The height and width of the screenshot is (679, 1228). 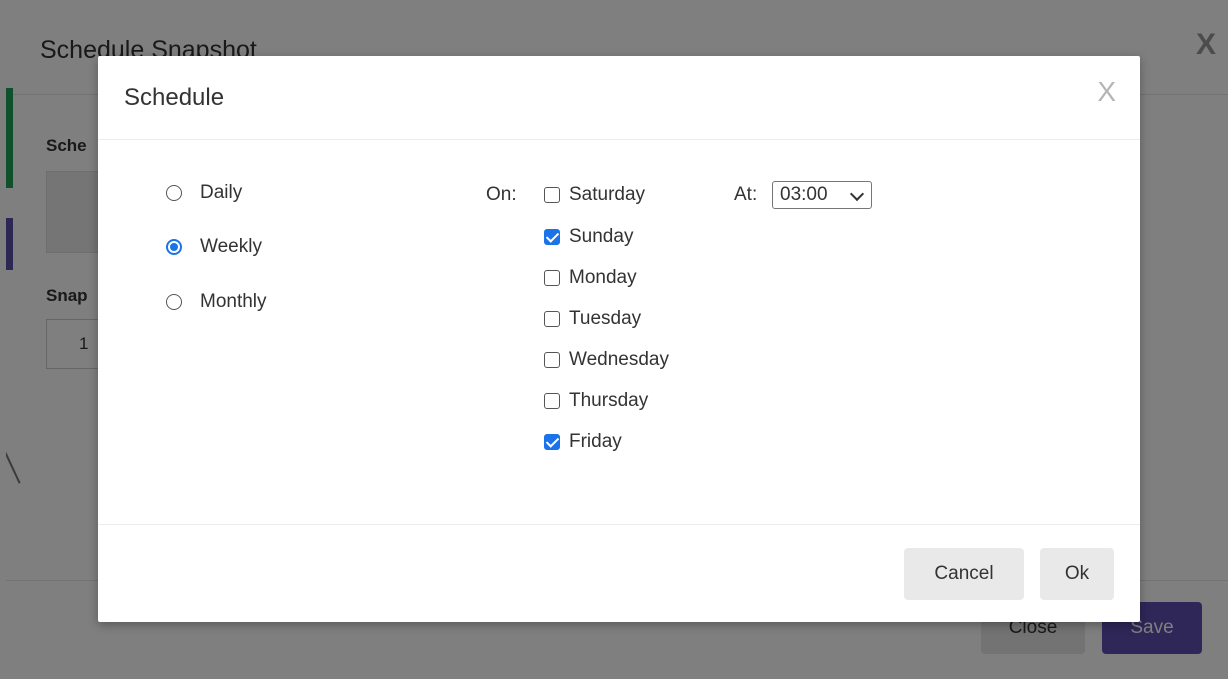 I want to click on radio-daily: Daily, so click(x=204, y=193).